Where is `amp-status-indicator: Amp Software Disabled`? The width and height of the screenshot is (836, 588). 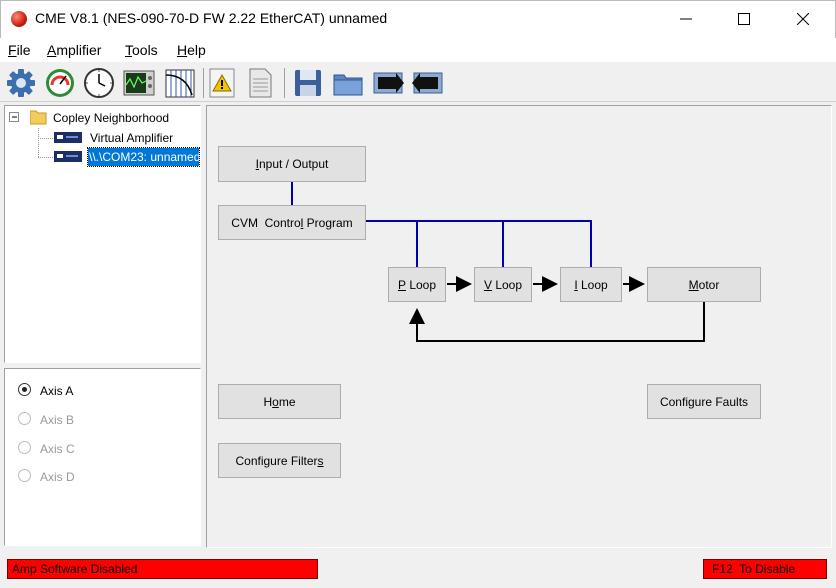 amp-status-indicator: Amp Software Disabled is located at coordinates (162, 569).